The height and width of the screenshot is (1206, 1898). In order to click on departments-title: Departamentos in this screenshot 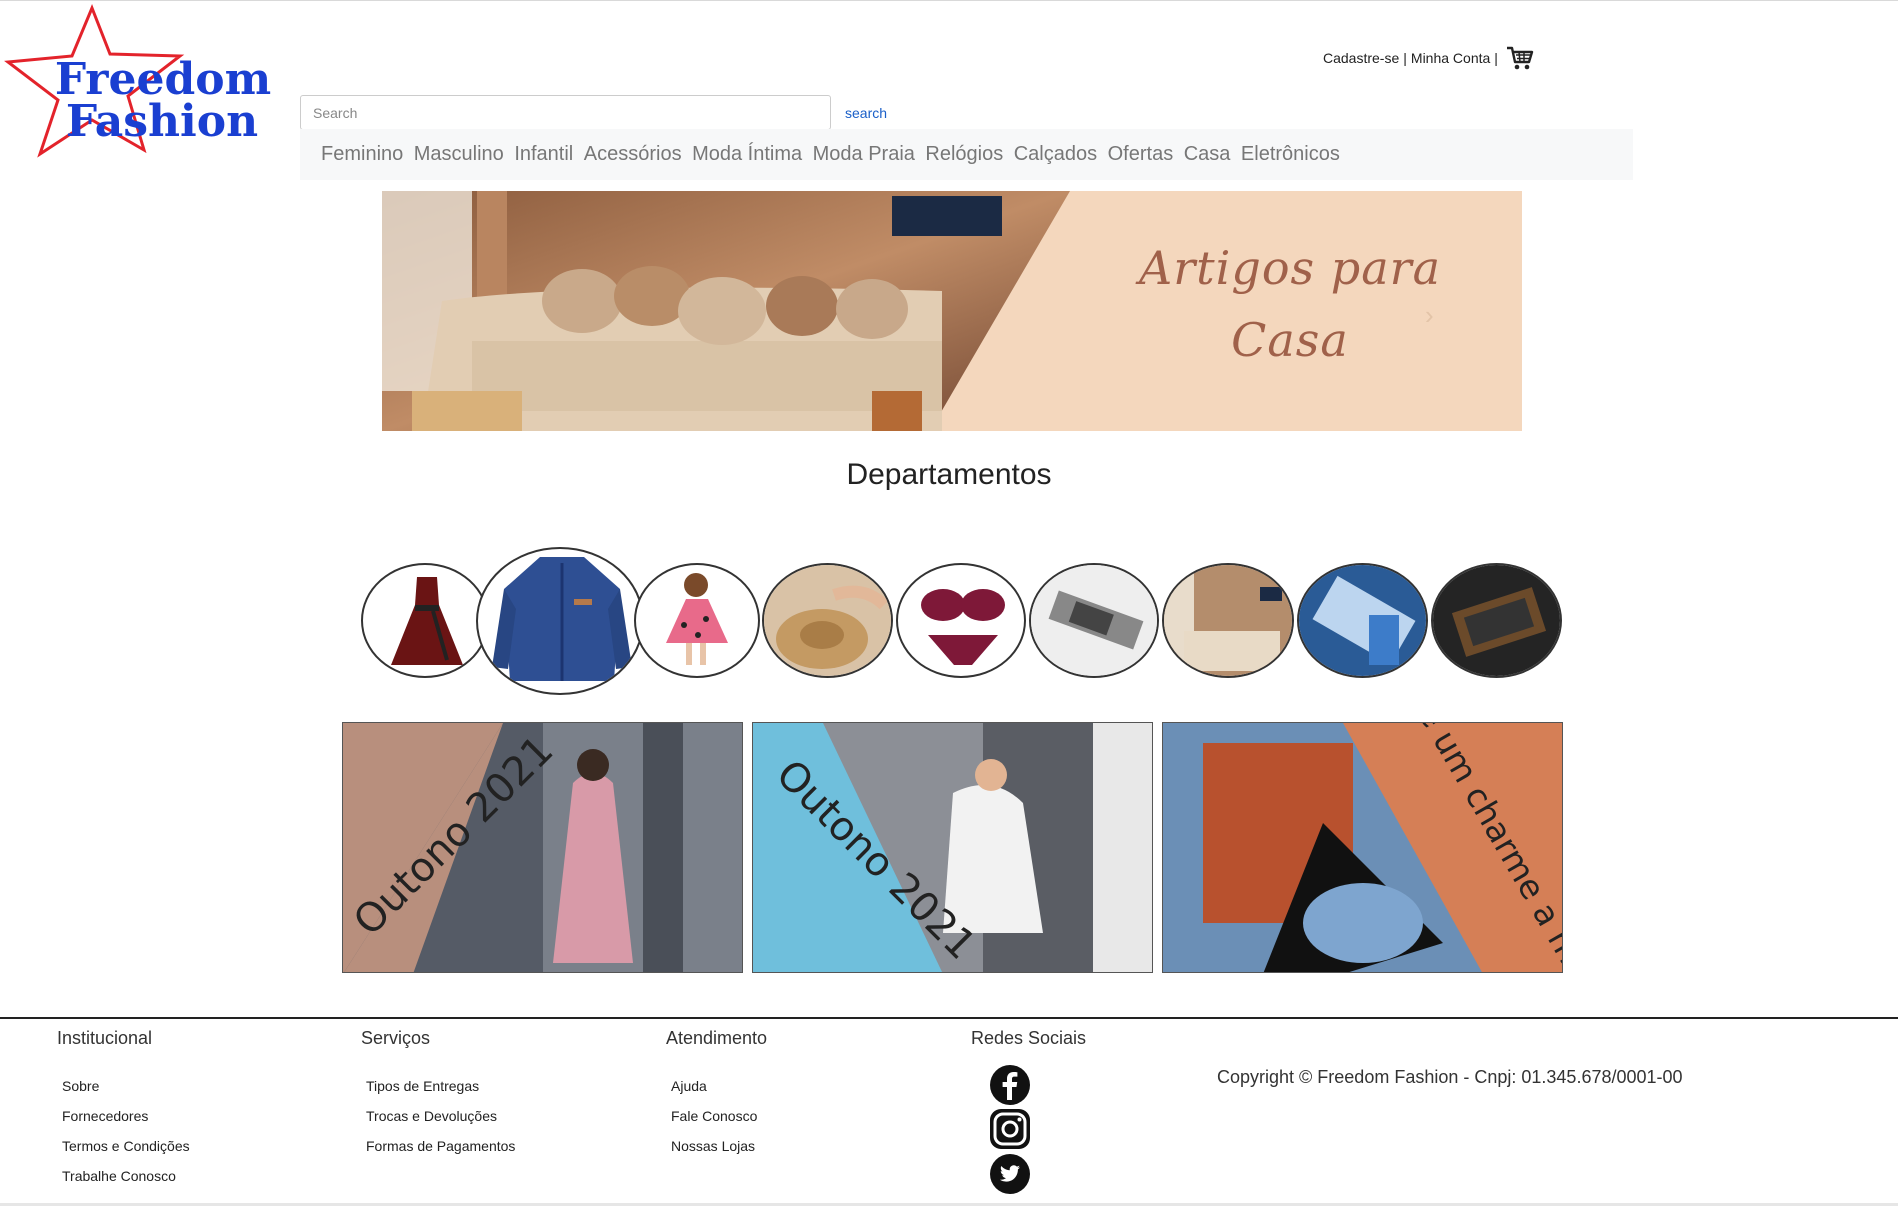, I will do `click(949, 474)`.